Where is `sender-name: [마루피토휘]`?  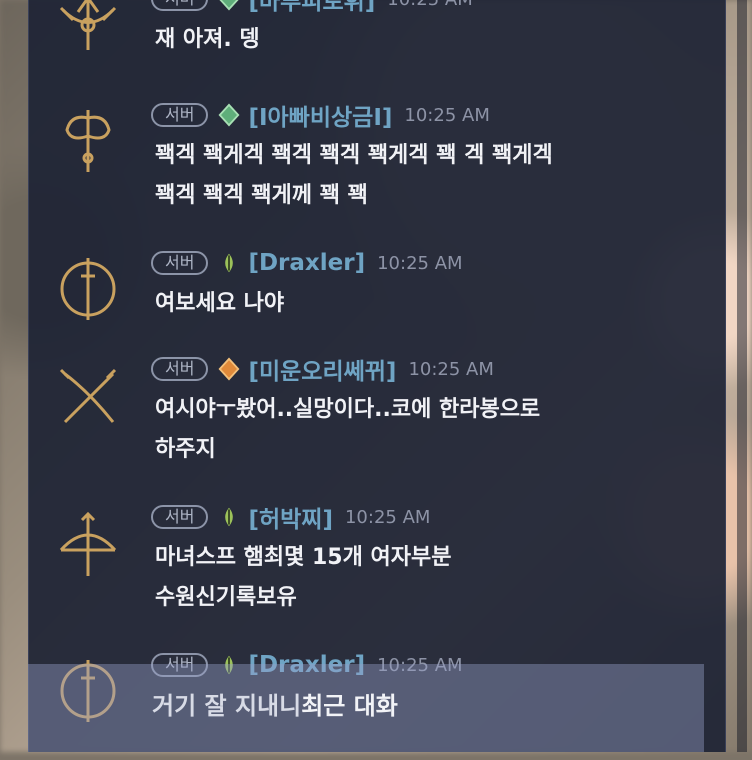
sender-name: [마루피토휘] is located at coordinates (311, 8).